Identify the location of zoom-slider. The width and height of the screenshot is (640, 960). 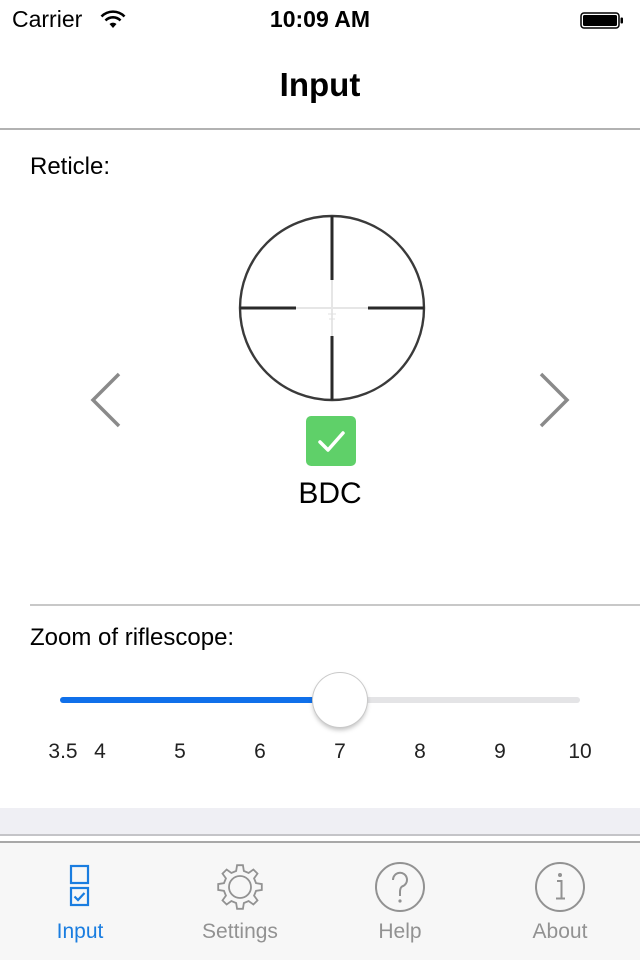
(320, 700).